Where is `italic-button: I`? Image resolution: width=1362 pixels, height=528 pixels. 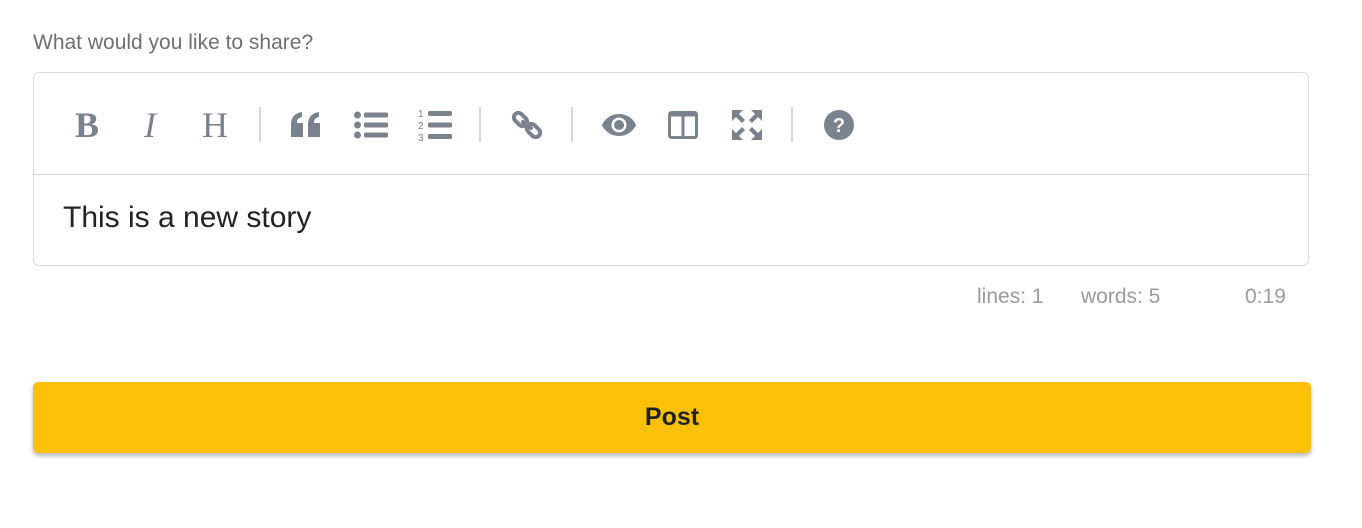
italic-button: I is located at coordinates (150, 125).